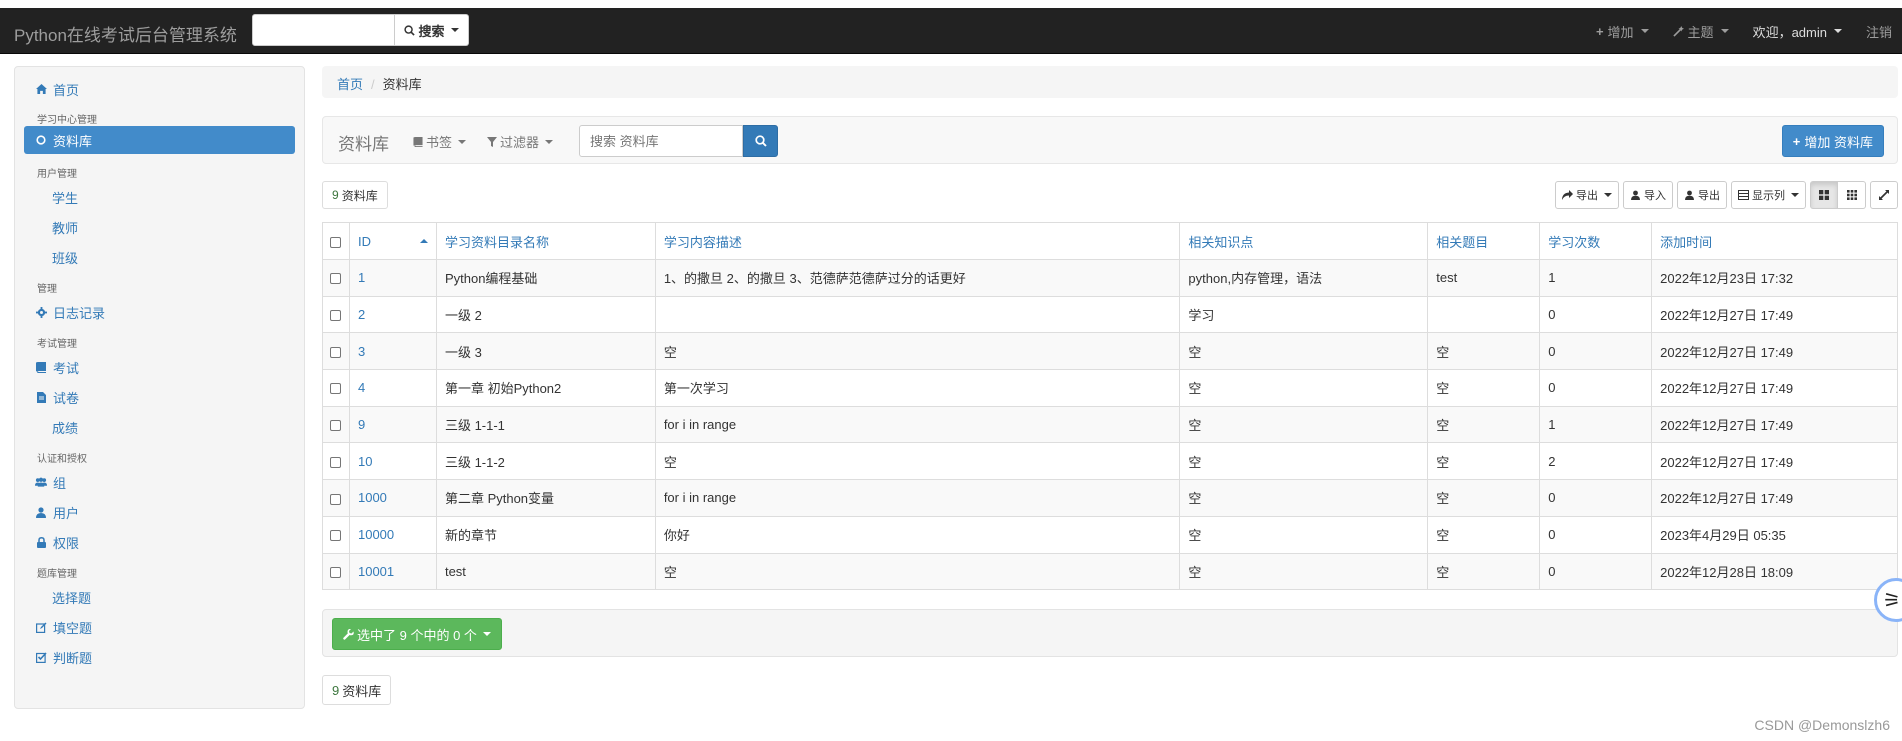 The width and height of the screenshot is (1902, 741). Describe the element at coordinates (361, 277) in the screenshot. I see `row-id-link: 1` at that location.